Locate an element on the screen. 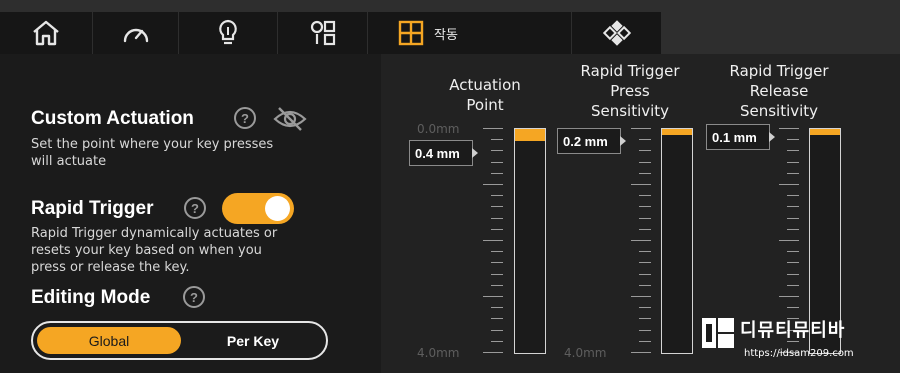  scale-bottom-label: 4.0mm is located at coordinates (438, 353).